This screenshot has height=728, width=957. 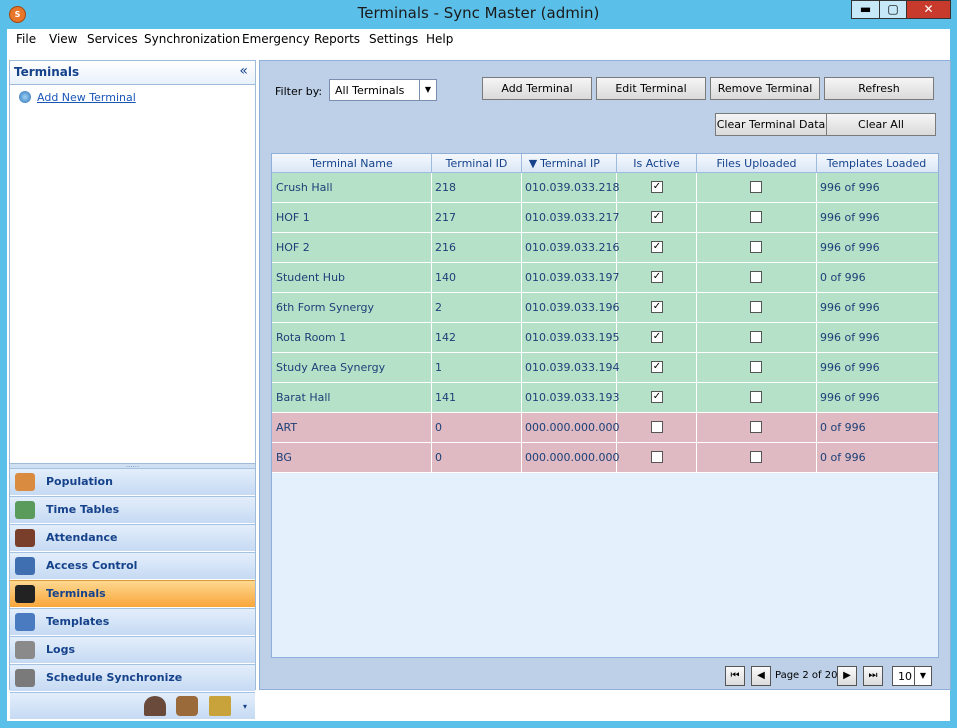 I want to click on add-new-terminal-link: Add New Terminal, so click(x=77, y=97).